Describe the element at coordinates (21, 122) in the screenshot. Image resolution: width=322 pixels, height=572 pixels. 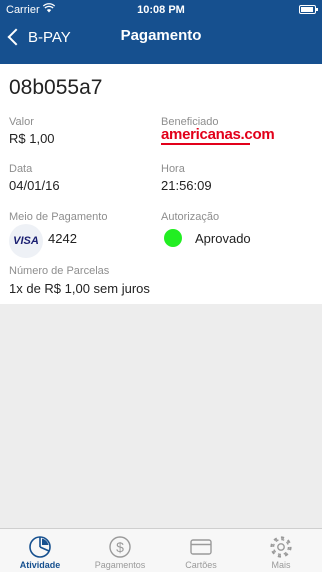
I see `valor-label: Valor` at that location.